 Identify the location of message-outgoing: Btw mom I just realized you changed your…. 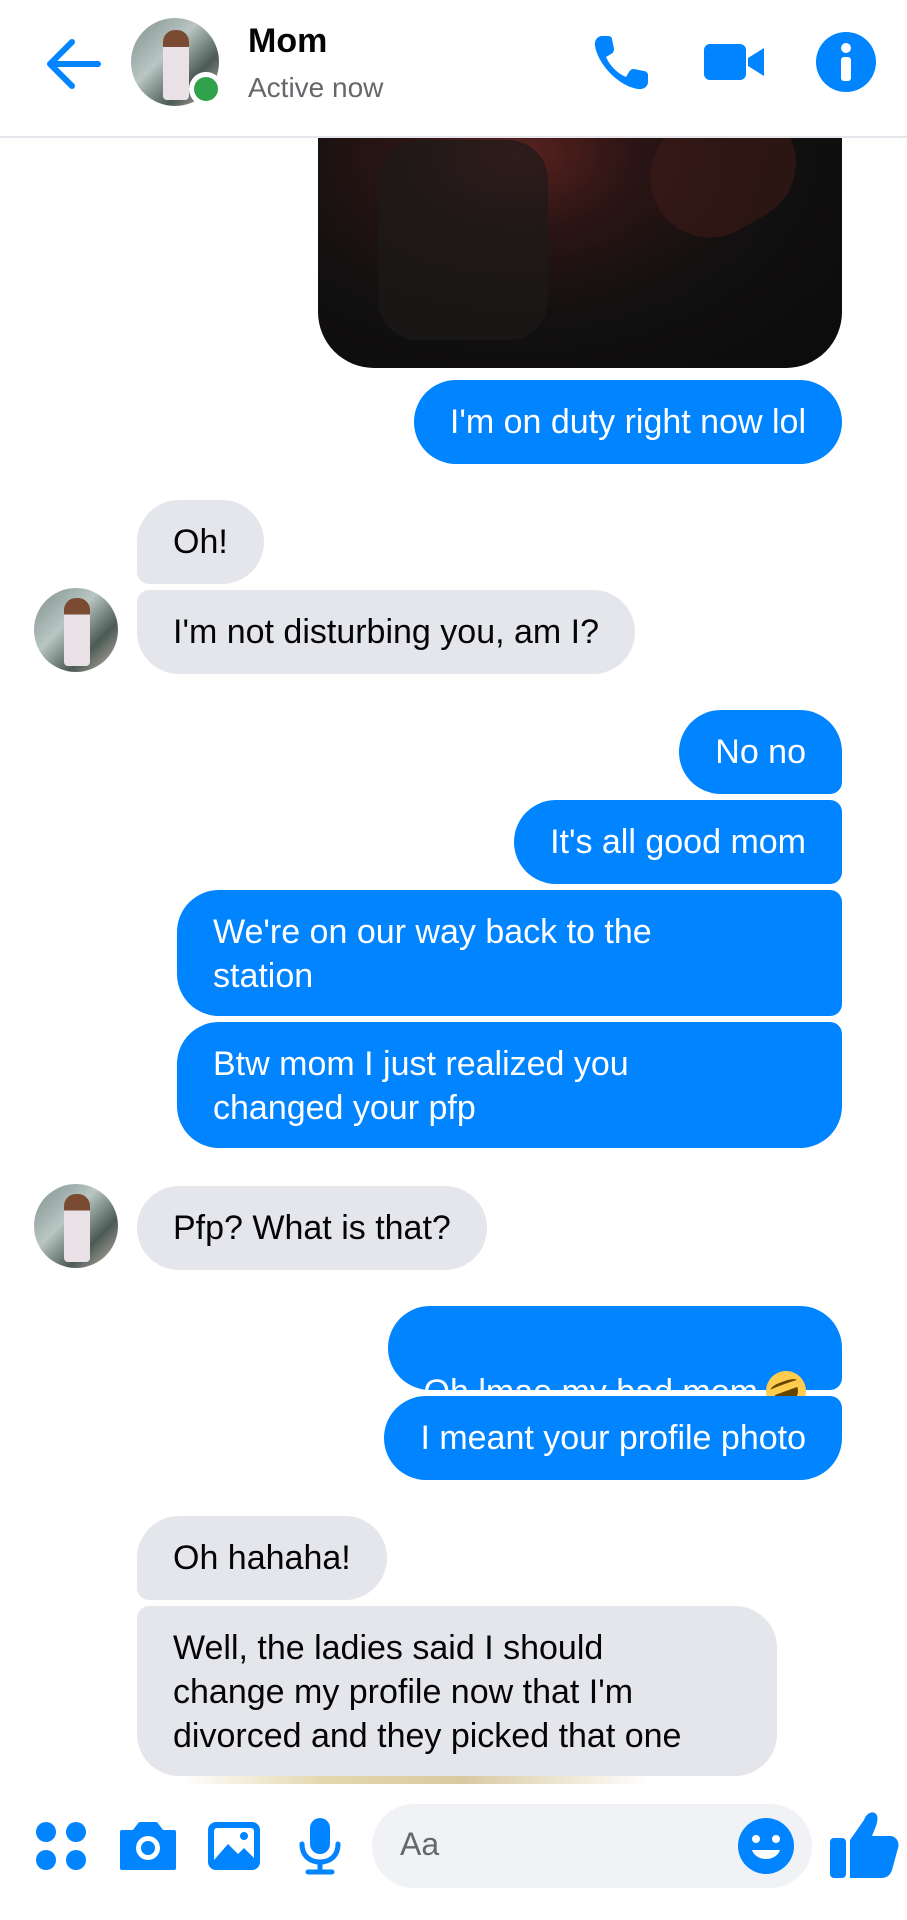
(509, 1085).